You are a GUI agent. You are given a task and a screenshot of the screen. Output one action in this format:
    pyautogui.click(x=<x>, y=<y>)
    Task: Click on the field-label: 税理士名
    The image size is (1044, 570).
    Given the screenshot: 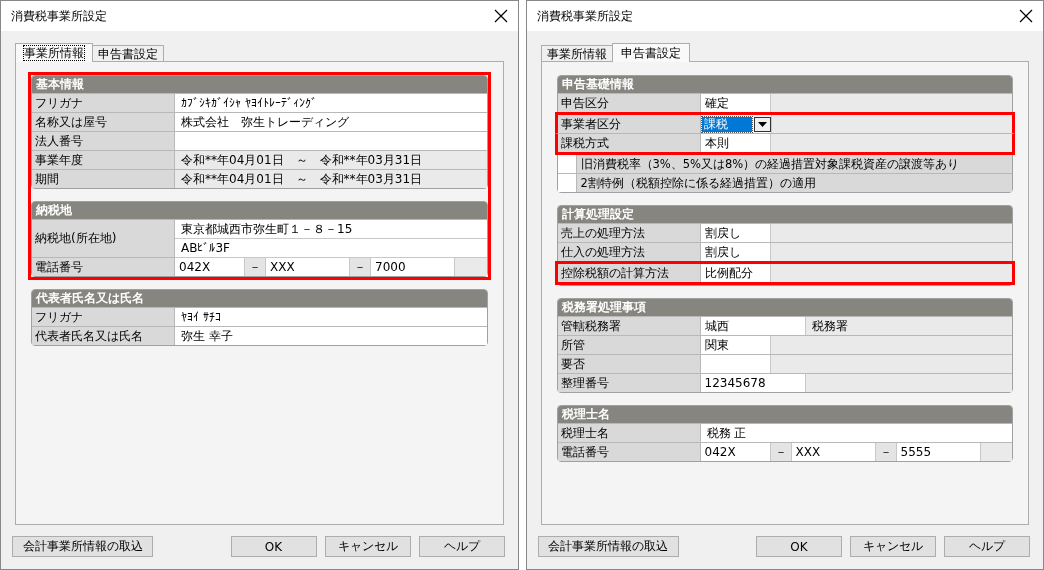 What is the action you would take?
    pyautogui.click(x=629, y=433)
    